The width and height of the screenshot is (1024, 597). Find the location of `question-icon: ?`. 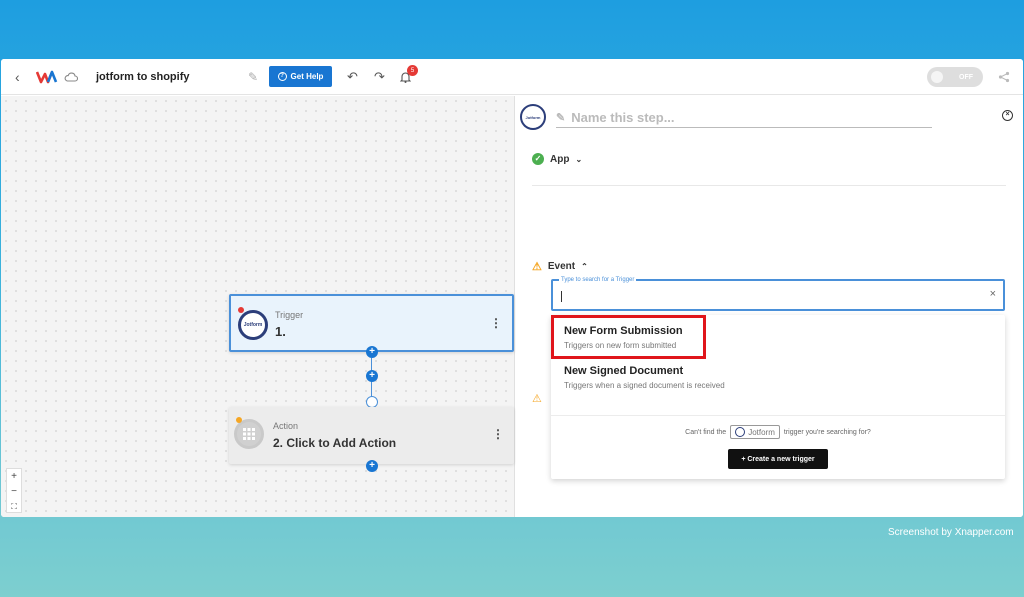

question-icon: ? is located at coordinates (282, 76).